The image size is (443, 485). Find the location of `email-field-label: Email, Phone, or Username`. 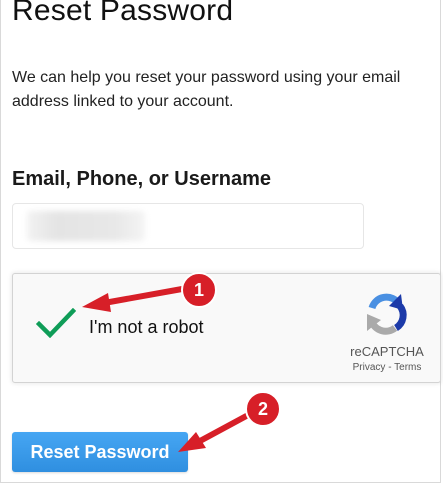

email-field-label: Email, Phone, or Username is located at coordinates (141, 179).